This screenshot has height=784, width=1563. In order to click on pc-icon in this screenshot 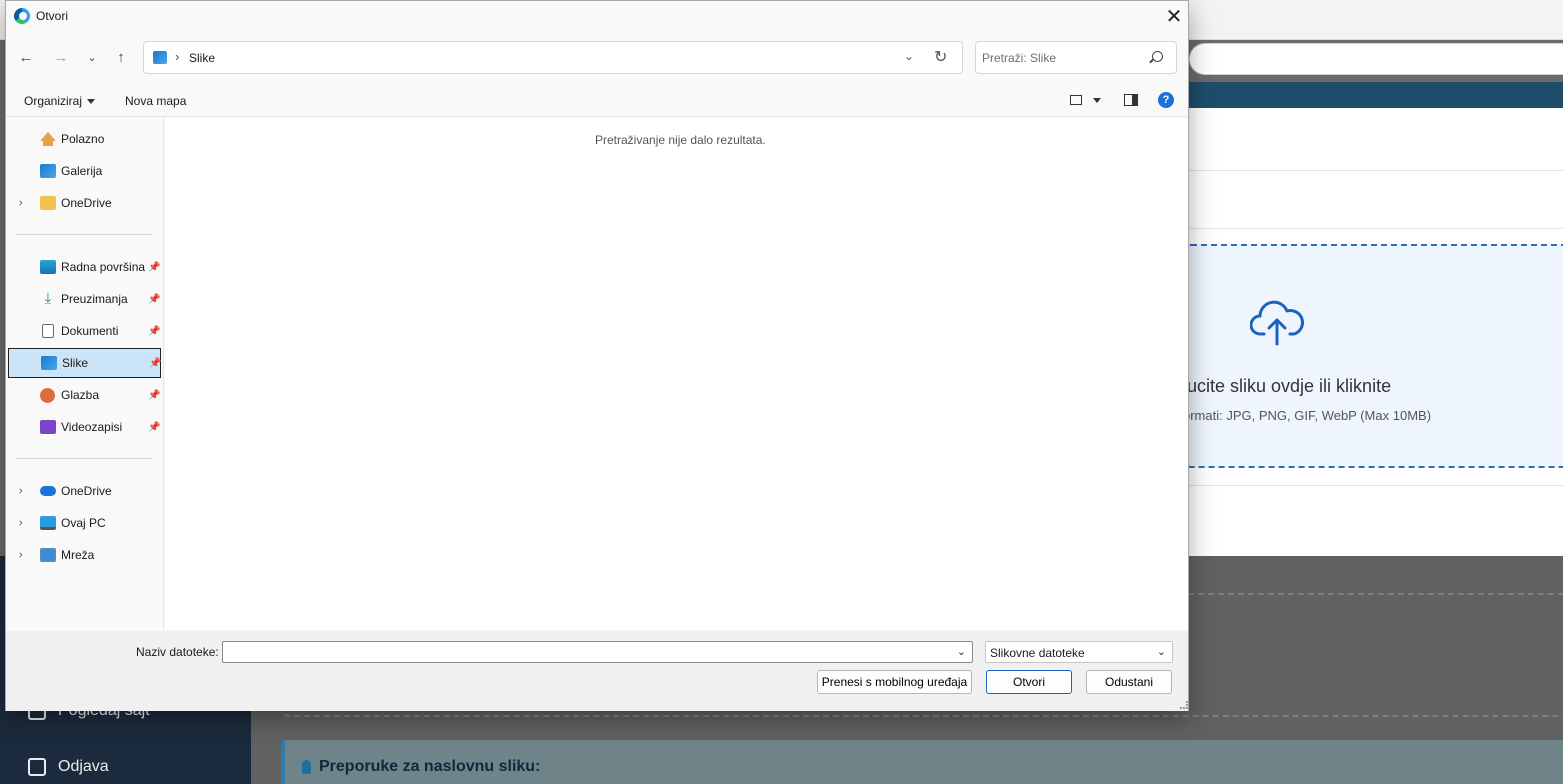, I will do `click(48, 523)`.